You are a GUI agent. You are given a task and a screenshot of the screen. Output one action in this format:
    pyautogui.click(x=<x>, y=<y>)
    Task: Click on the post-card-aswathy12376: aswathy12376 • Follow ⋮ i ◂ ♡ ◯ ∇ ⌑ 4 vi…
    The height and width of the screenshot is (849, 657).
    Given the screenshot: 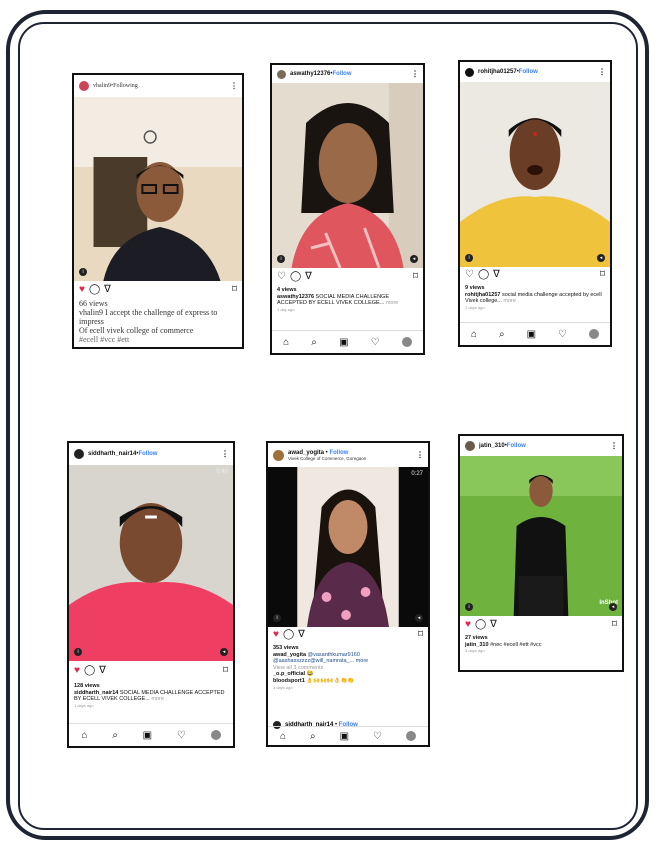 What is the action you would take?
    pyautogui.click(x=347, y=209)
    